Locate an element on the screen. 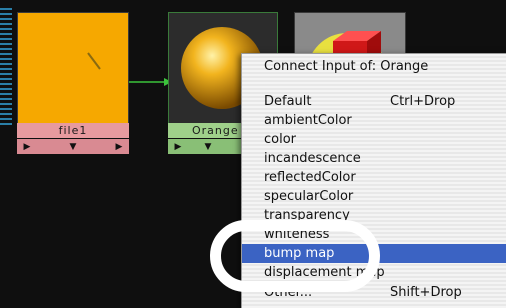 The height and width of the screenshot is (308, 506). menu-item-reflectedcolor: reflectedColor is located at coordinates (374, 177).